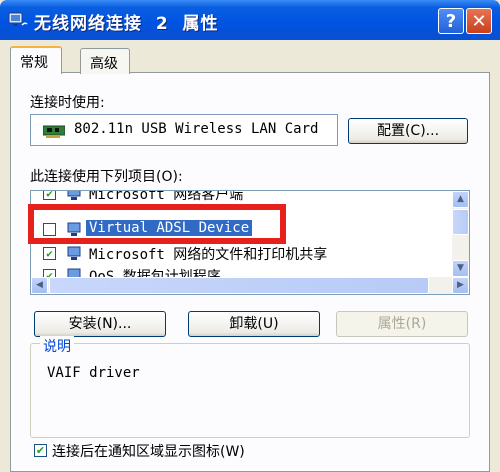  I want to click on components-label: 此连接使用下列项目(O):, so click(106, 177).